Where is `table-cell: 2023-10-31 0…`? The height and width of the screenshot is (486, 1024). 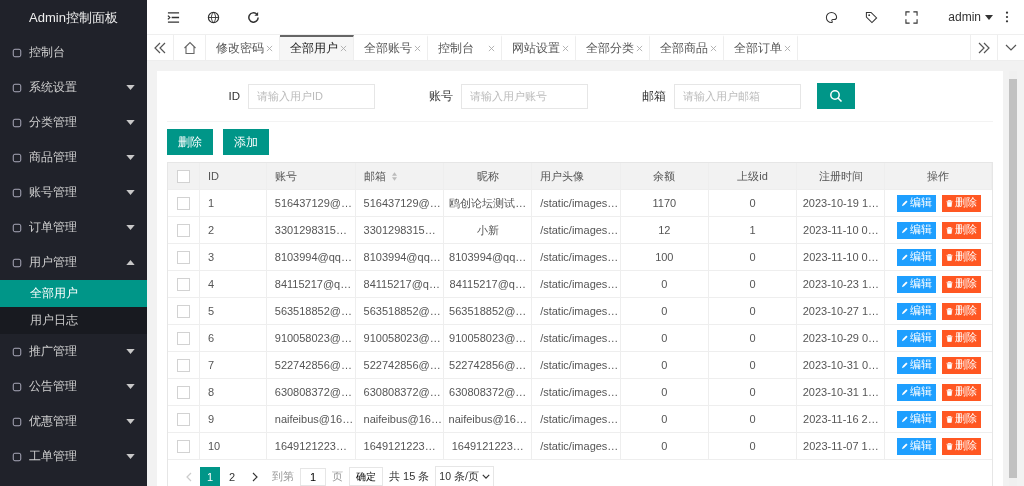 table-cell: 2023-10-31 0… is located at coordinates (841, 365).